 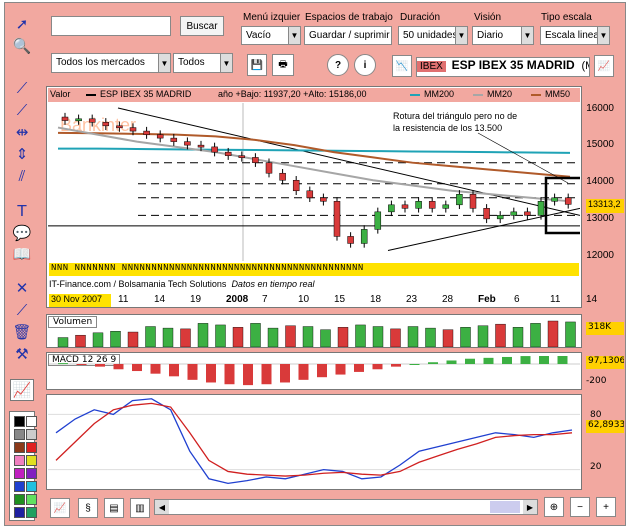 I want to click on horizontal-line-icon: ⇹, so click(x=22, y=132).